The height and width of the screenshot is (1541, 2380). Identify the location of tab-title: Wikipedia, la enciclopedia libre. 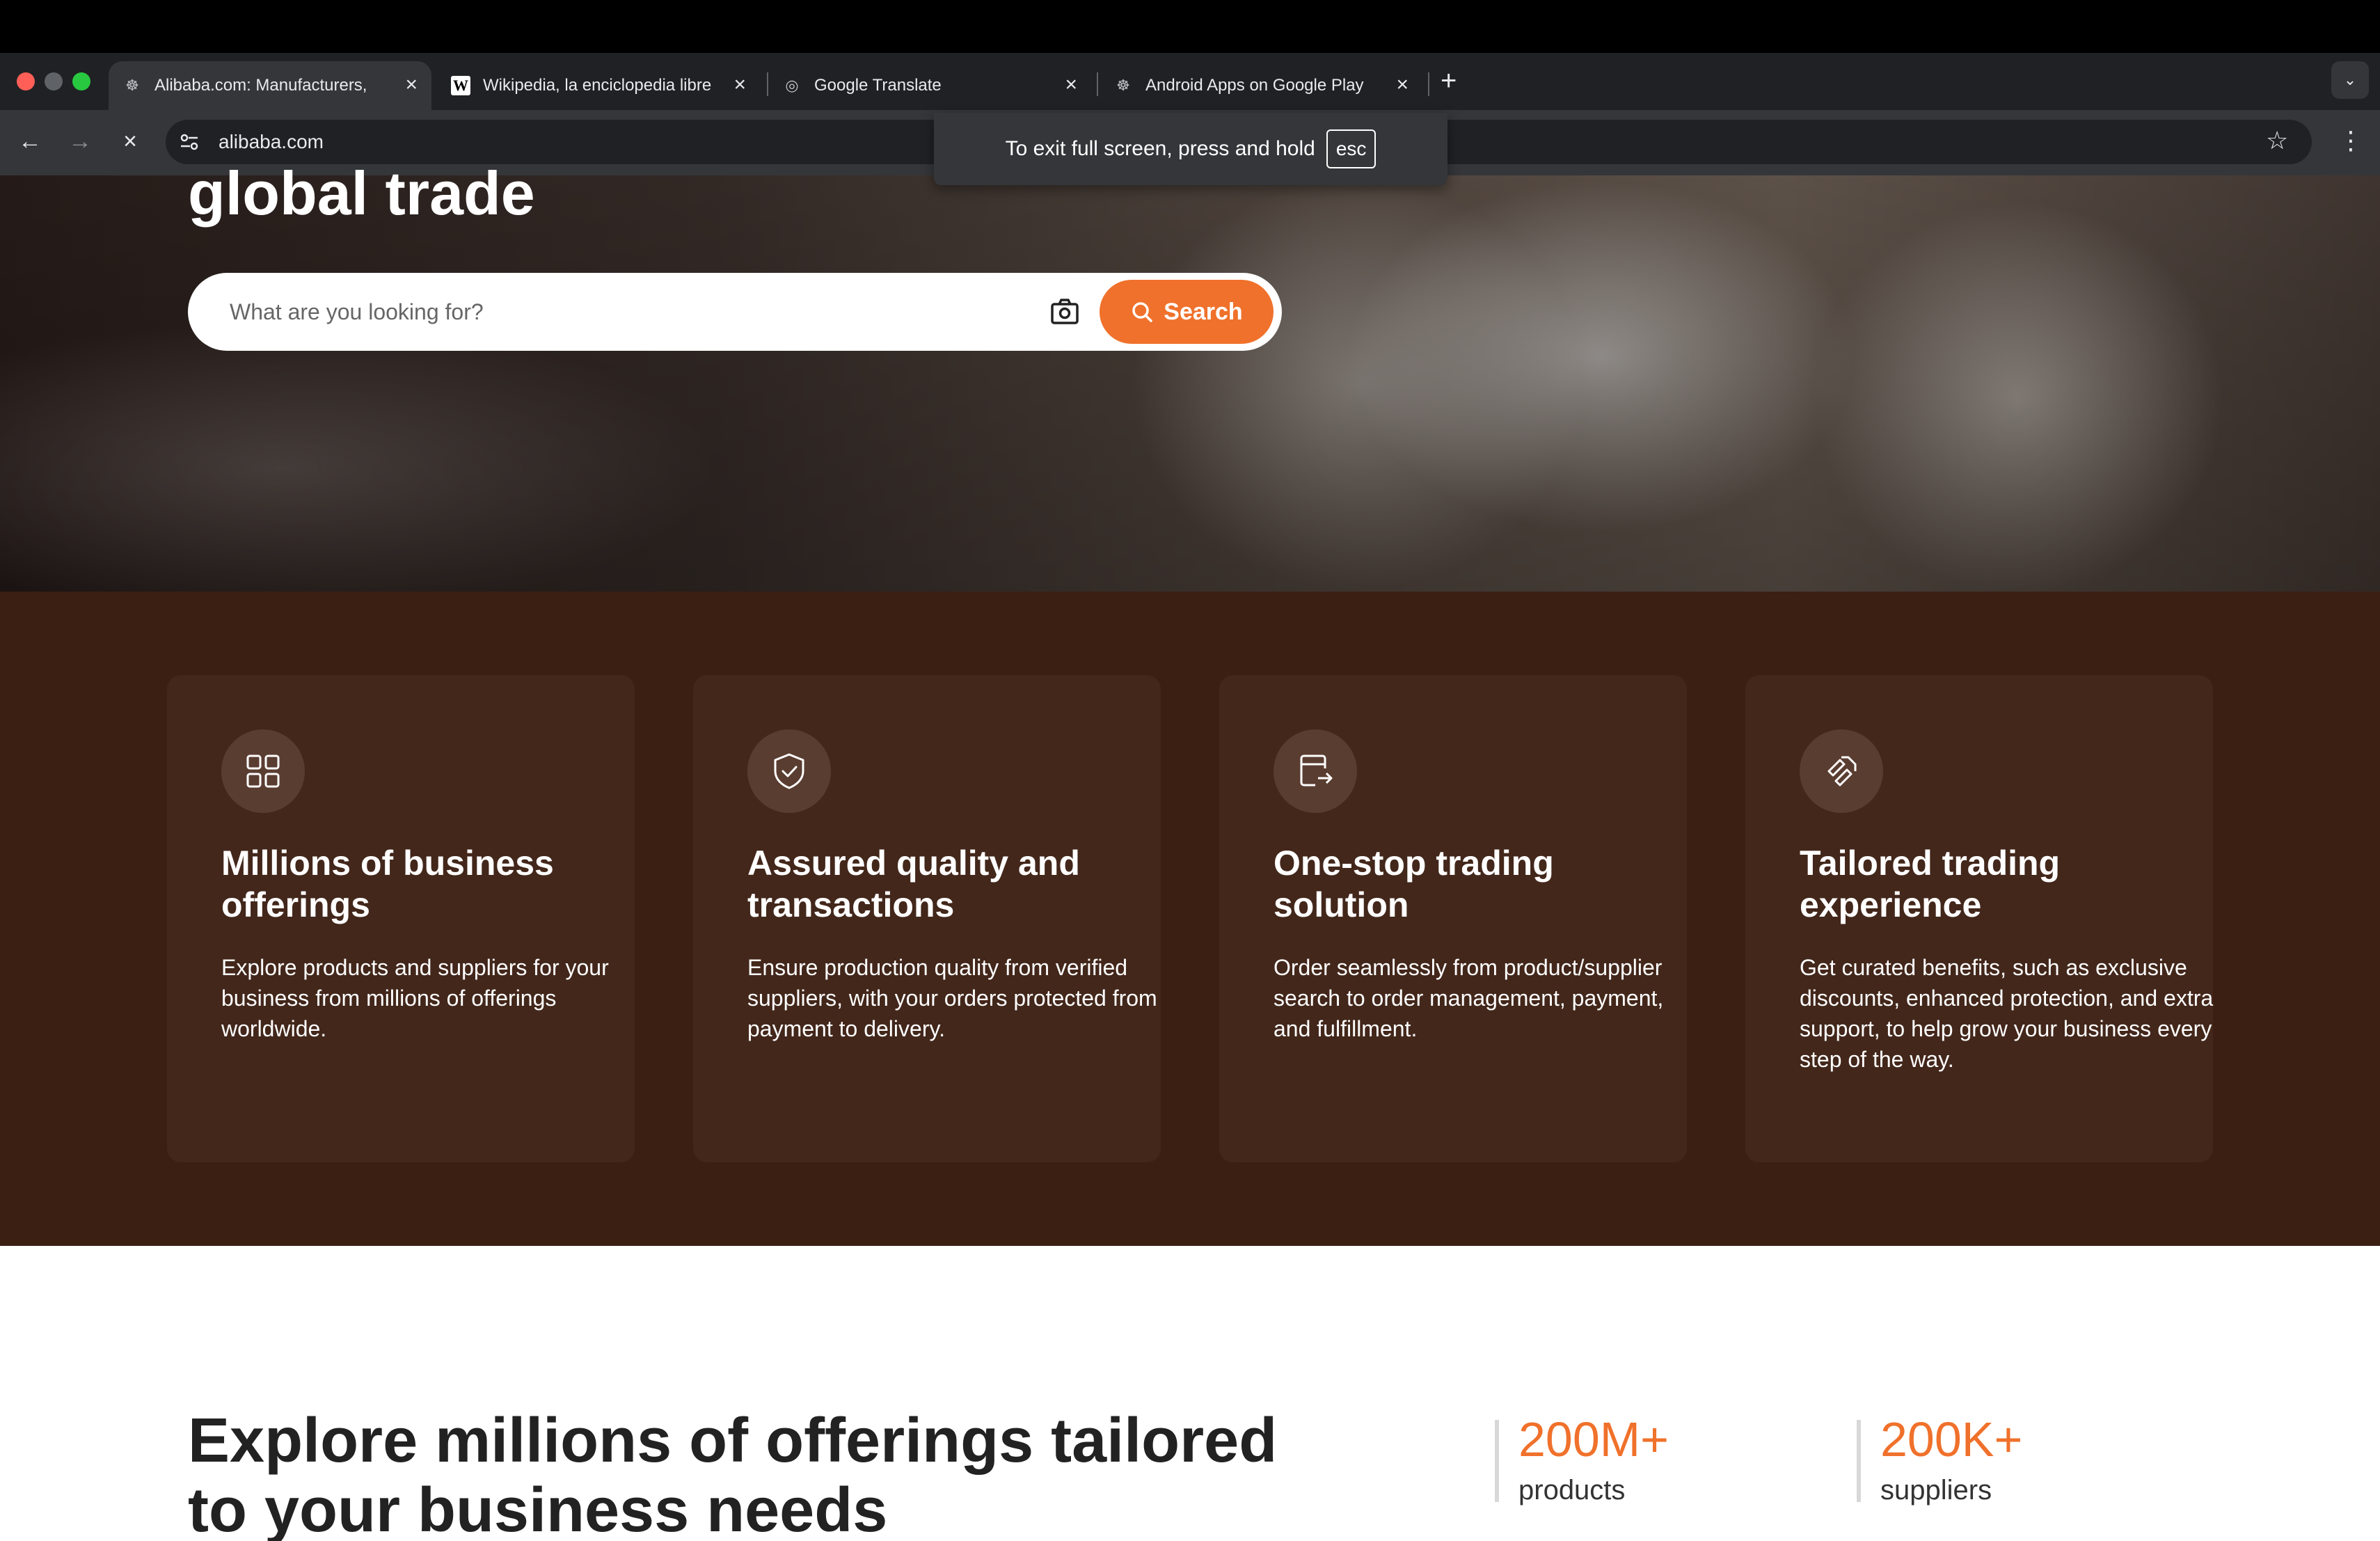
(597, 85).